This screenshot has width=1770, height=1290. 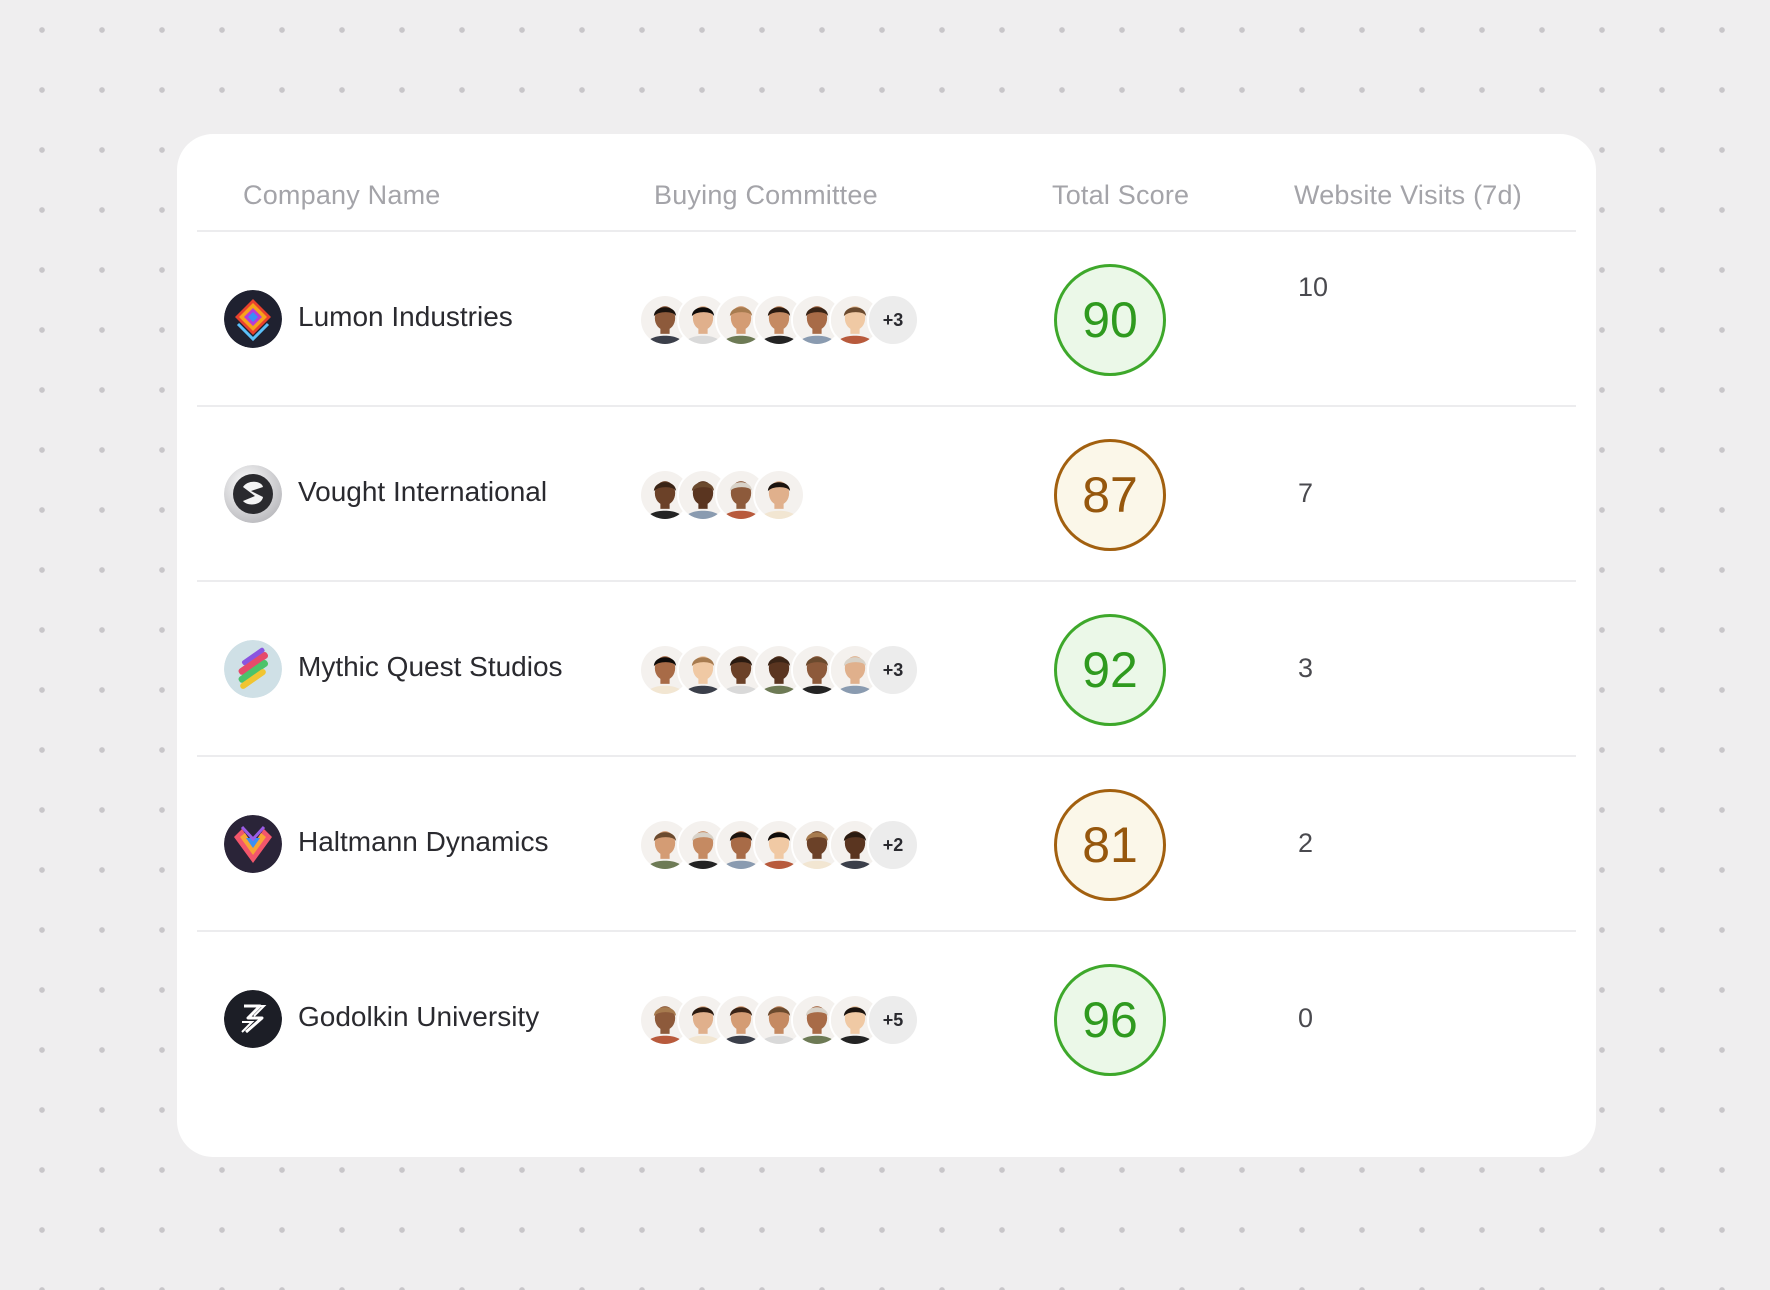 What do you see at coordinates (253, 319) in the screenshot?
I see `lumon-logo-icon` at bounding box center [253, 319].